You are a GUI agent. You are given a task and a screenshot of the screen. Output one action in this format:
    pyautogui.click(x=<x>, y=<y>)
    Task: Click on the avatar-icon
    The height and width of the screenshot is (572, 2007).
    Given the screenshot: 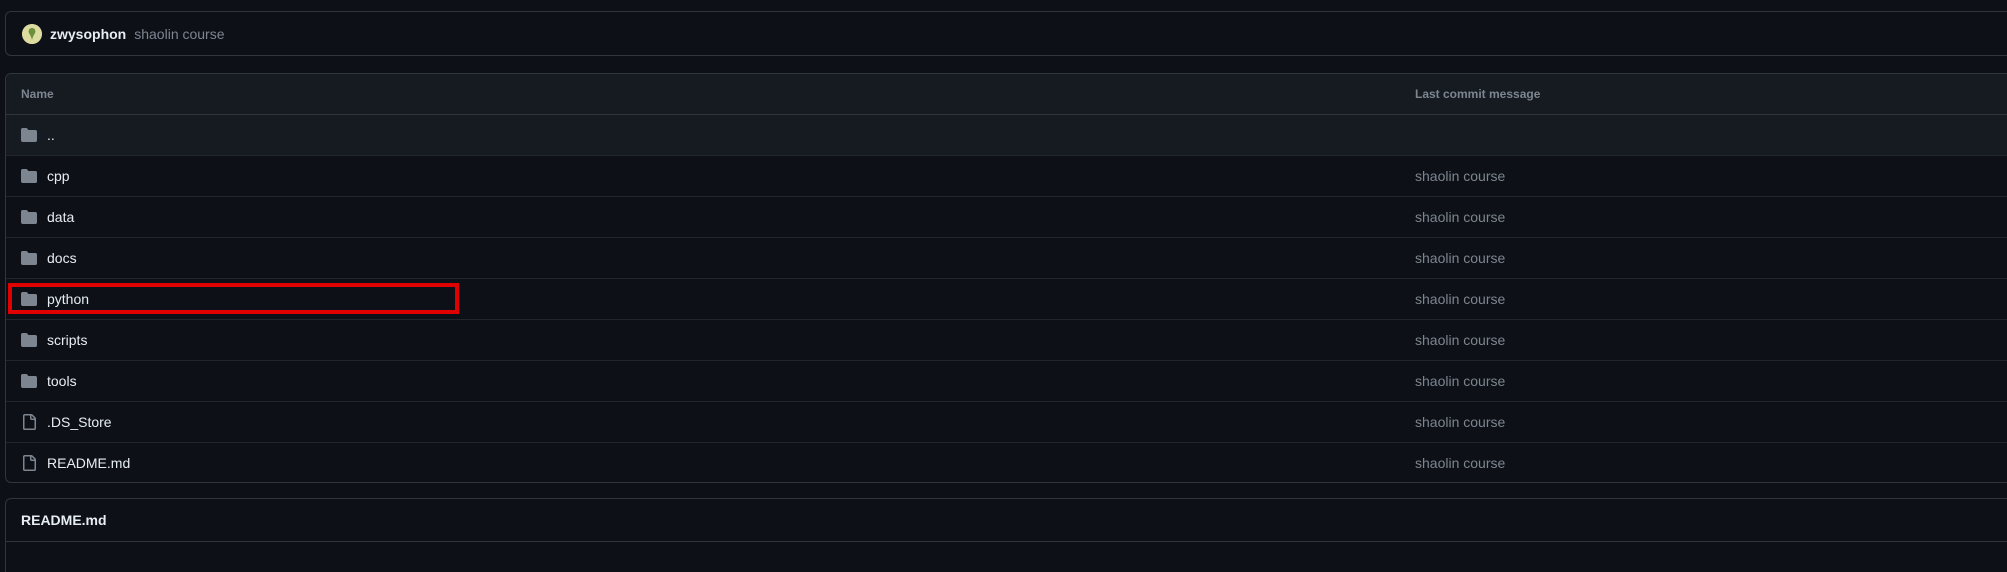 What is the action you would take?
    pyautogui.click(x=32, y=33)
    